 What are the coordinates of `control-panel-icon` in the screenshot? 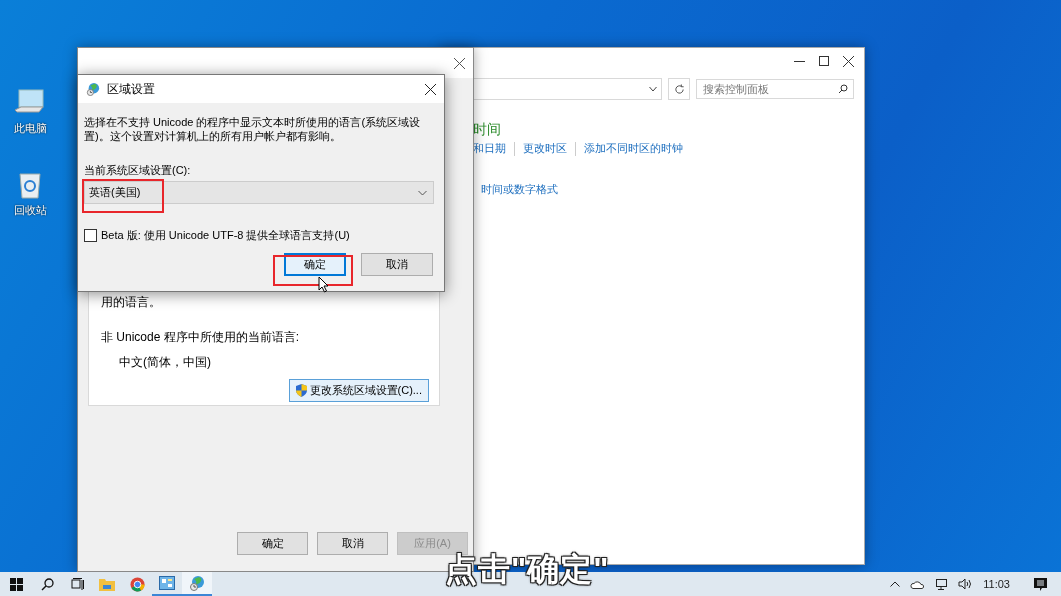 It's located at (167, 583).